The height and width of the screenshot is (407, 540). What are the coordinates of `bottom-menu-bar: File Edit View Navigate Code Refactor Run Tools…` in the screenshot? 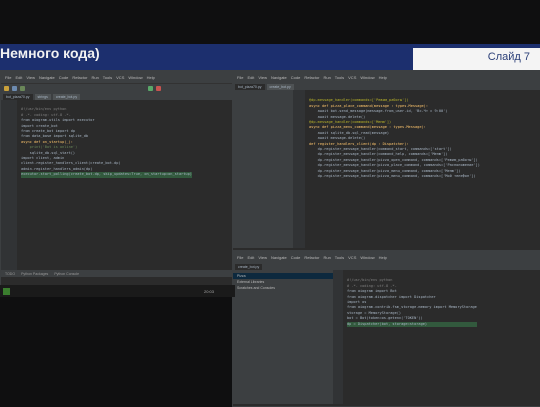 It's located at (386, 257).